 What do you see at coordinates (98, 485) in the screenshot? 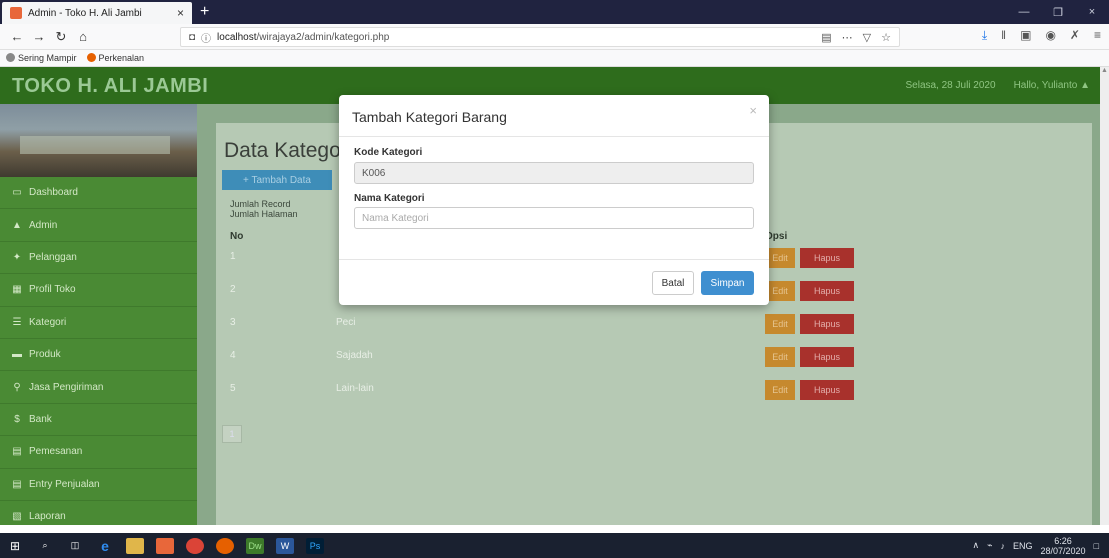
I see `sidebar-item-entry-penjualan: ▤ Entry Penjualan` at bounding box center [98, 485].